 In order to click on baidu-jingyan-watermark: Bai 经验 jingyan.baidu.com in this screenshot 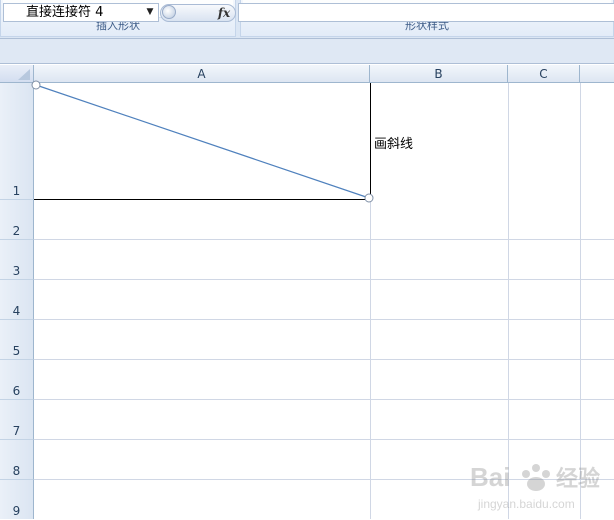, I will do `click(541, 484)`.